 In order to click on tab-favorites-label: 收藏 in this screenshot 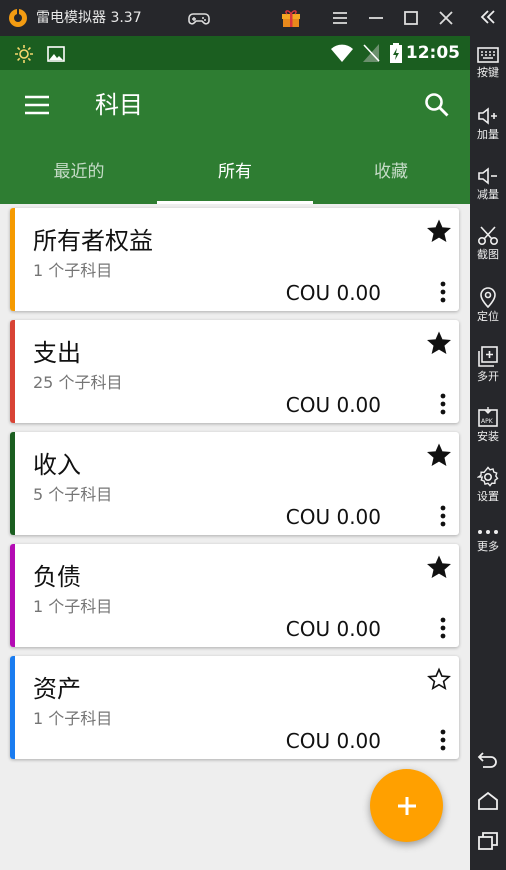, I will do `click(391, 172)`.